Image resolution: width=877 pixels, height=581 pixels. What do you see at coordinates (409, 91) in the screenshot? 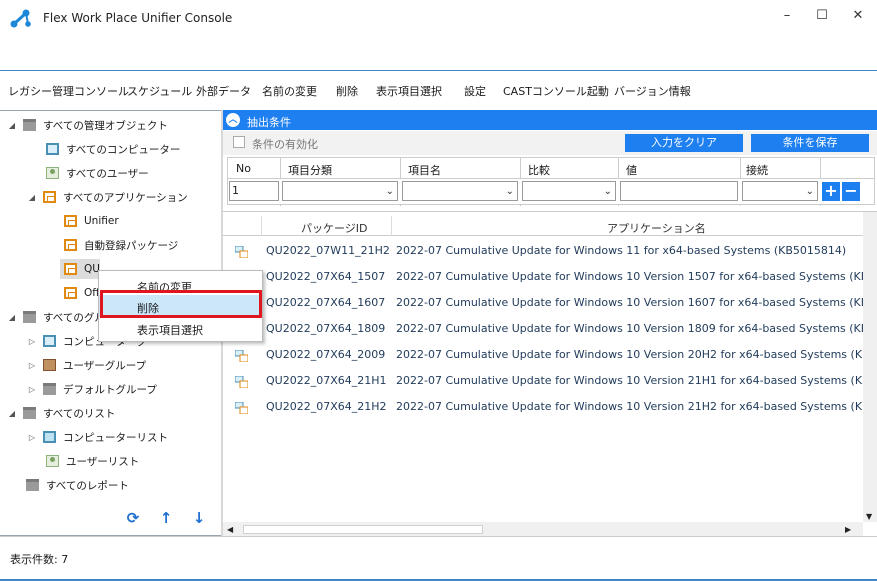
I see `menu-select-columns: 表示項目選択` at bounding box center [409, 91].